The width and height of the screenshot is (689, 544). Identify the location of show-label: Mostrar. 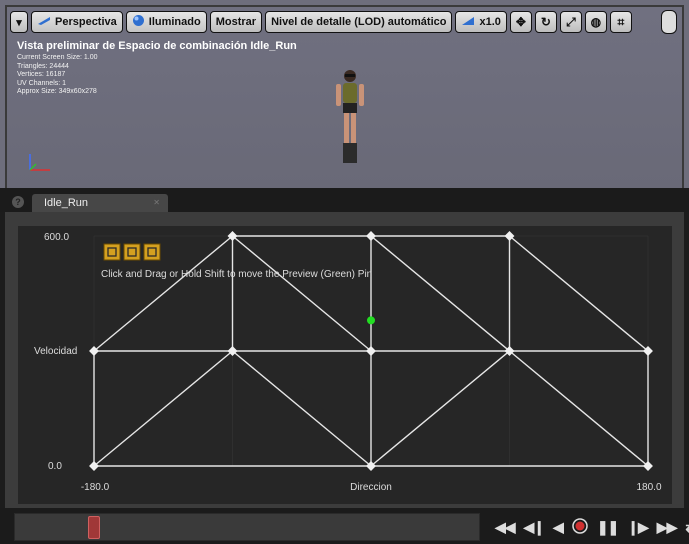
(236, 22).